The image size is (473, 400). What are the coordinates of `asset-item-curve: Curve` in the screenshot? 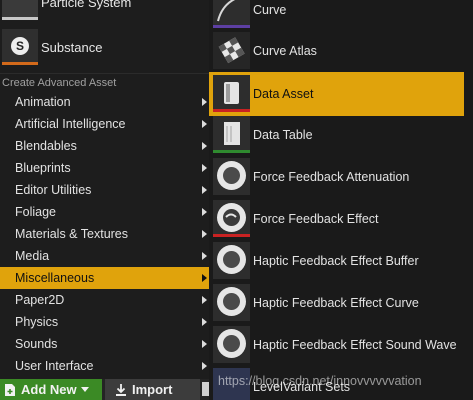 It's located at (336, 15).